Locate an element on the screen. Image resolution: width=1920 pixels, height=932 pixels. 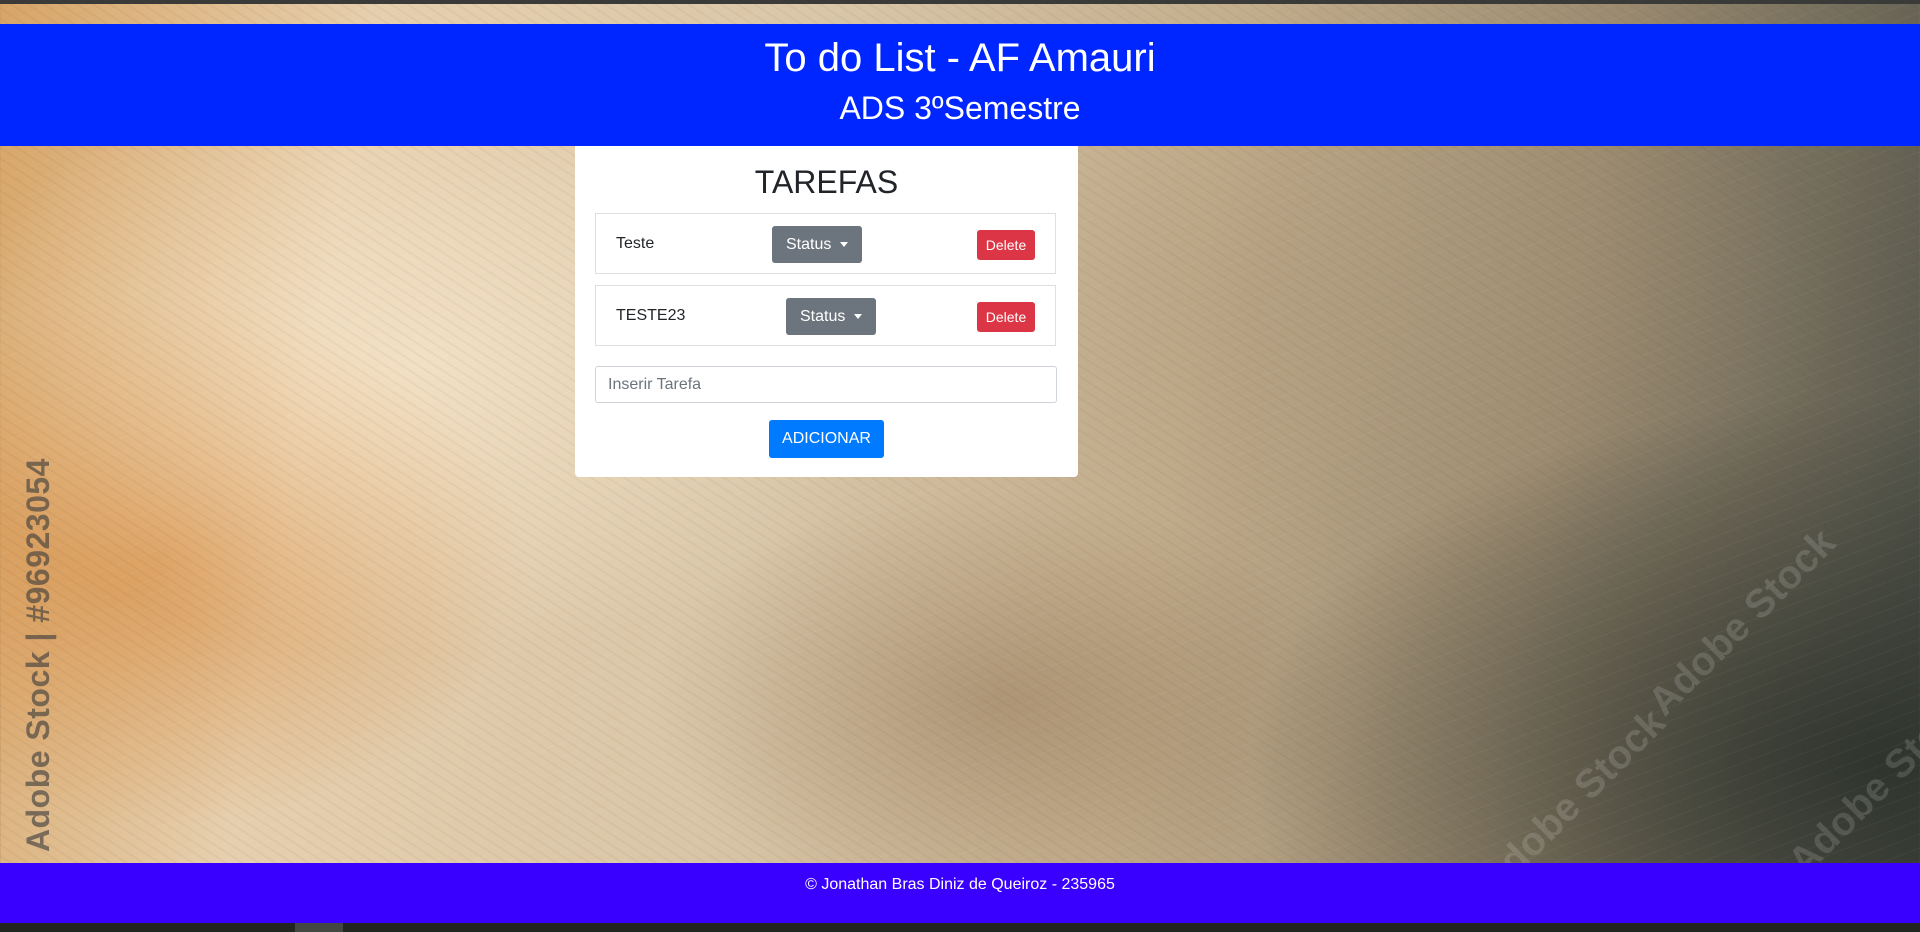
task-row: TESTE23 Status Delete is located at coordinates (825, 315).